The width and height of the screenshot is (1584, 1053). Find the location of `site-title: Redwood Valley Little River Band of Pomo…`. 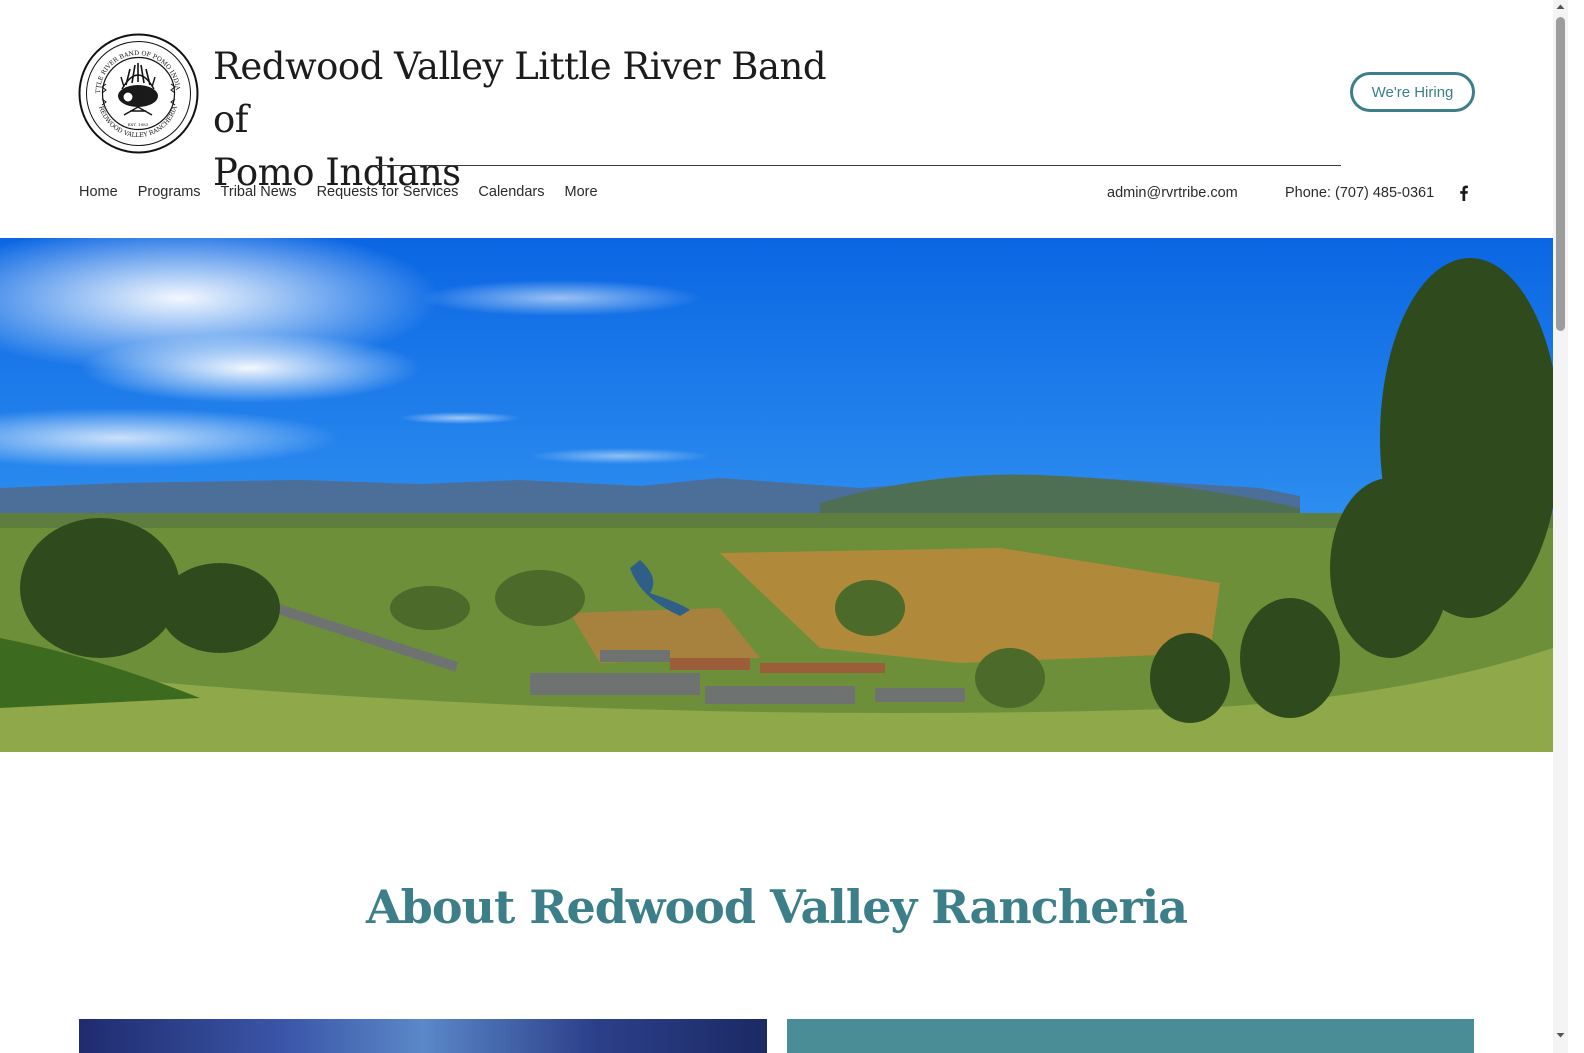

site-title: Redwood Valley Little River Band of Pomo… is located at coordinates (523, 119).